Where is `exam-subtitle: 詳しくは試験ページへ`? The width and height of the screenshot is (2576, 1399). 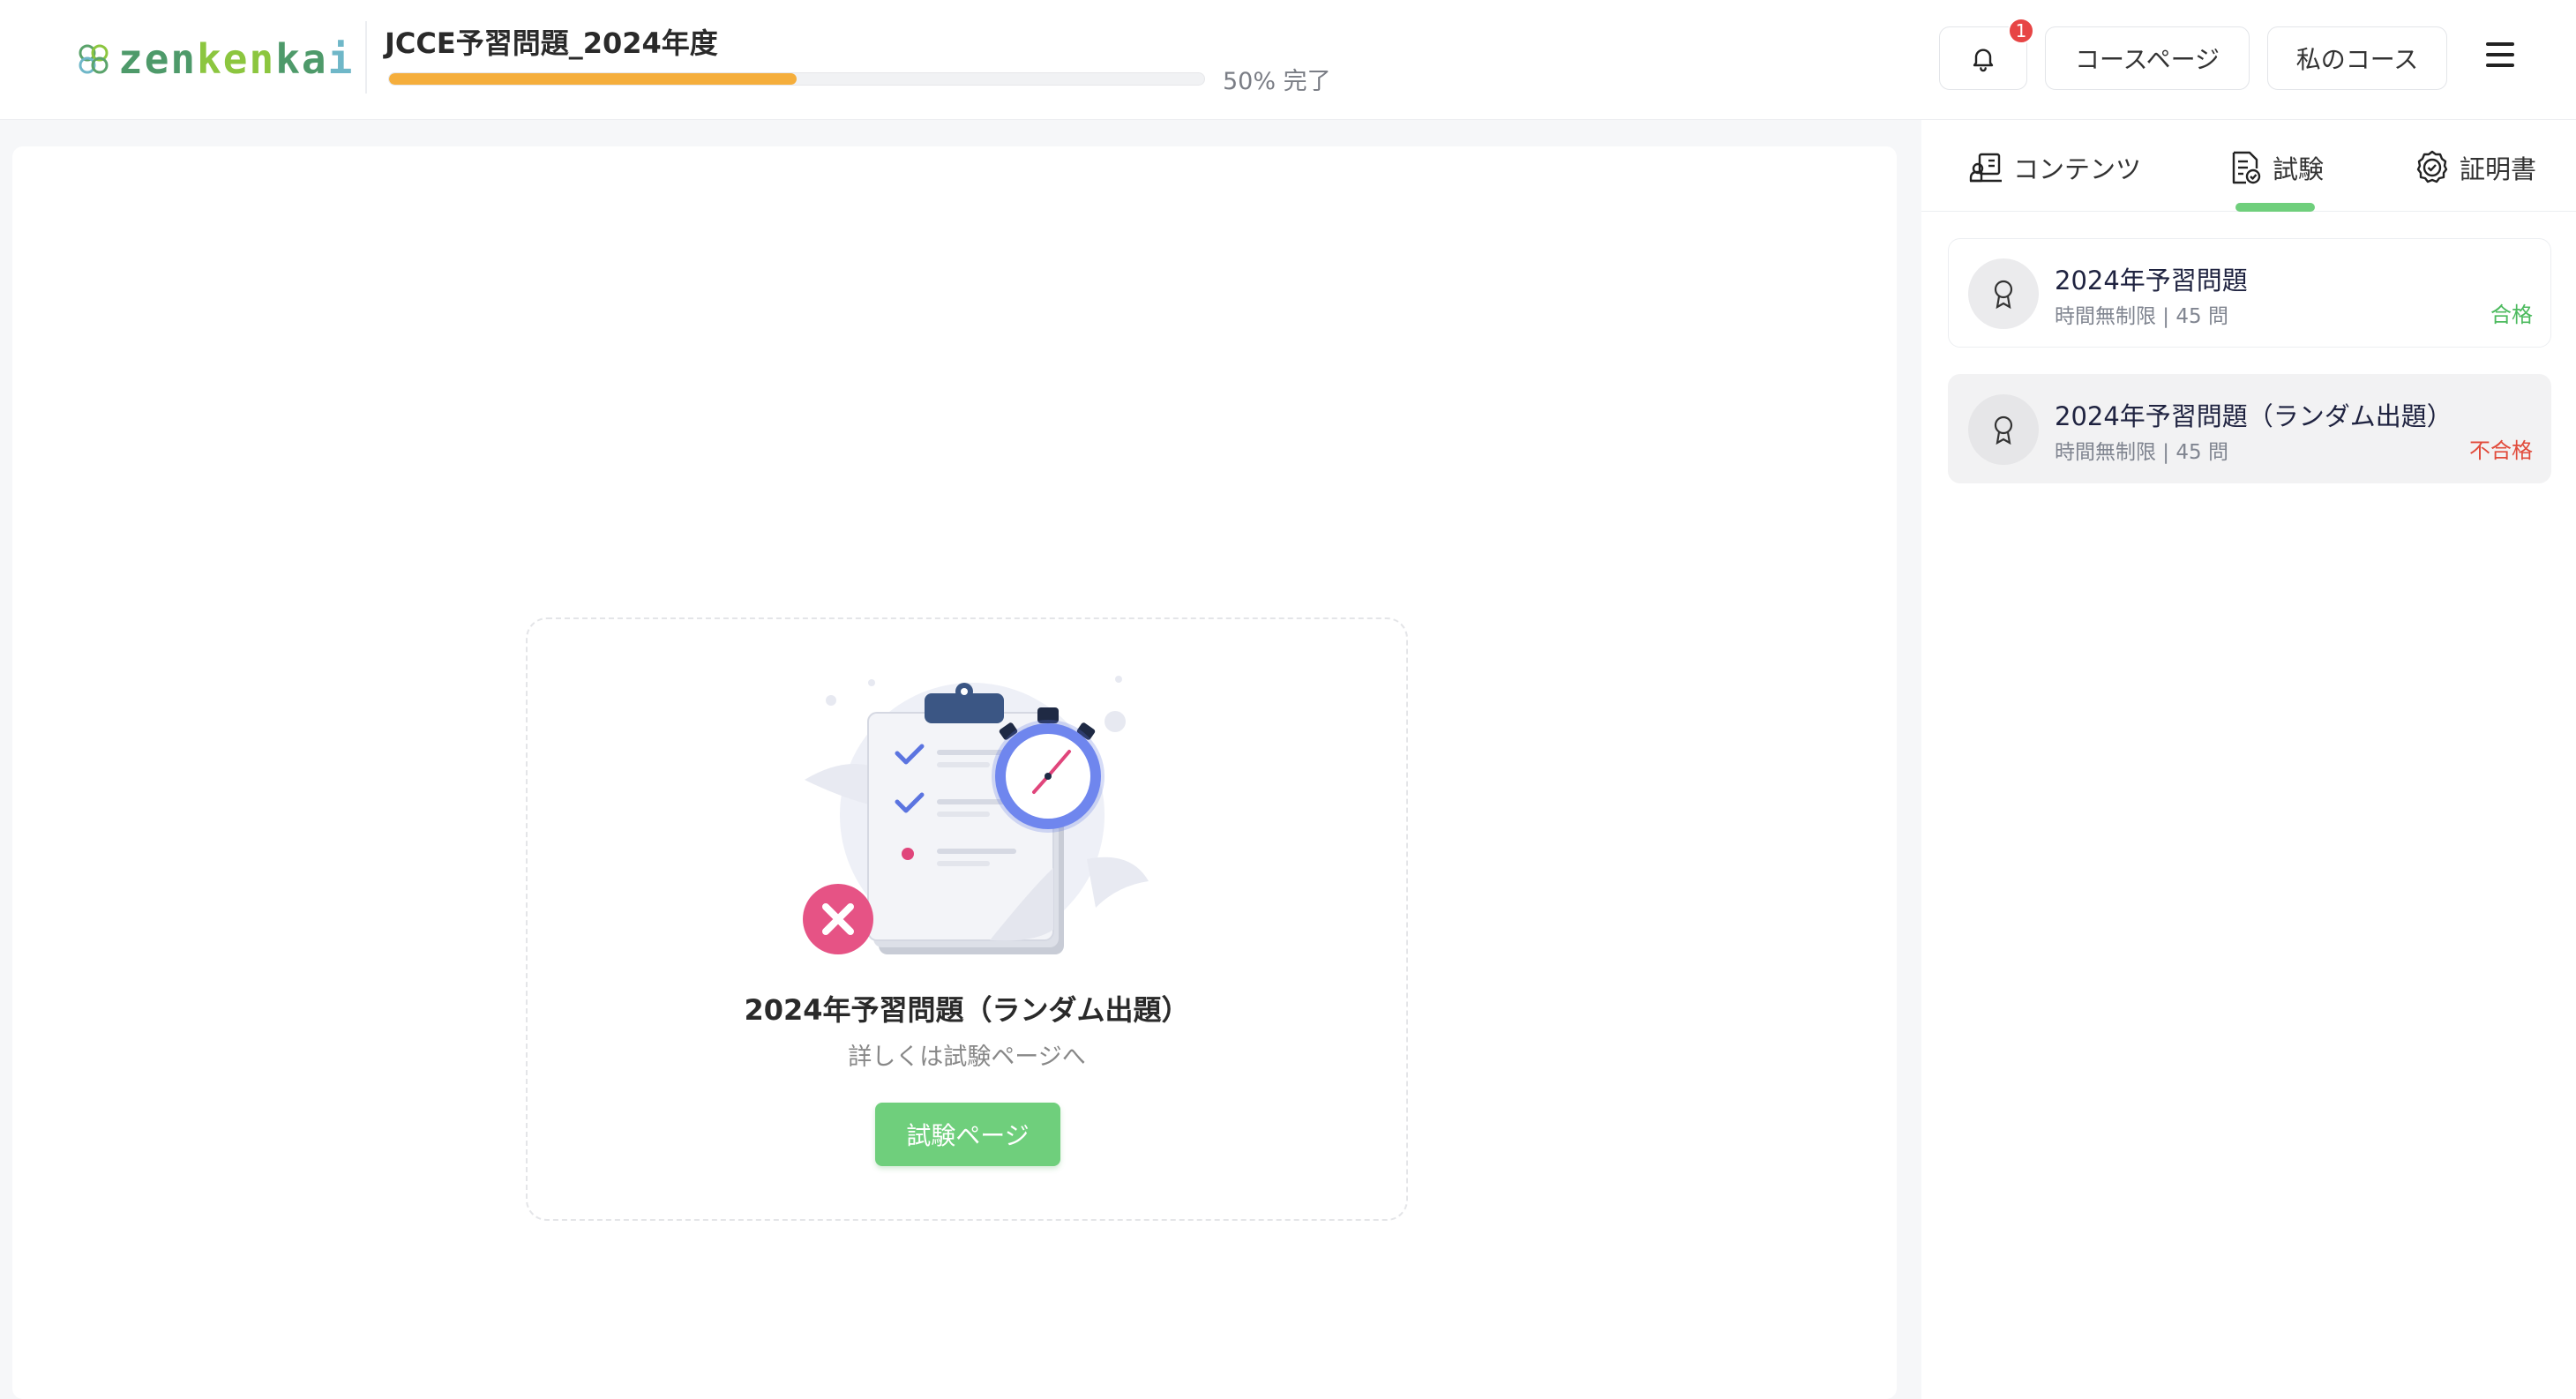
exam-subtitle: 詳しくは試験ページへ is located at coordinates (967, 1057).